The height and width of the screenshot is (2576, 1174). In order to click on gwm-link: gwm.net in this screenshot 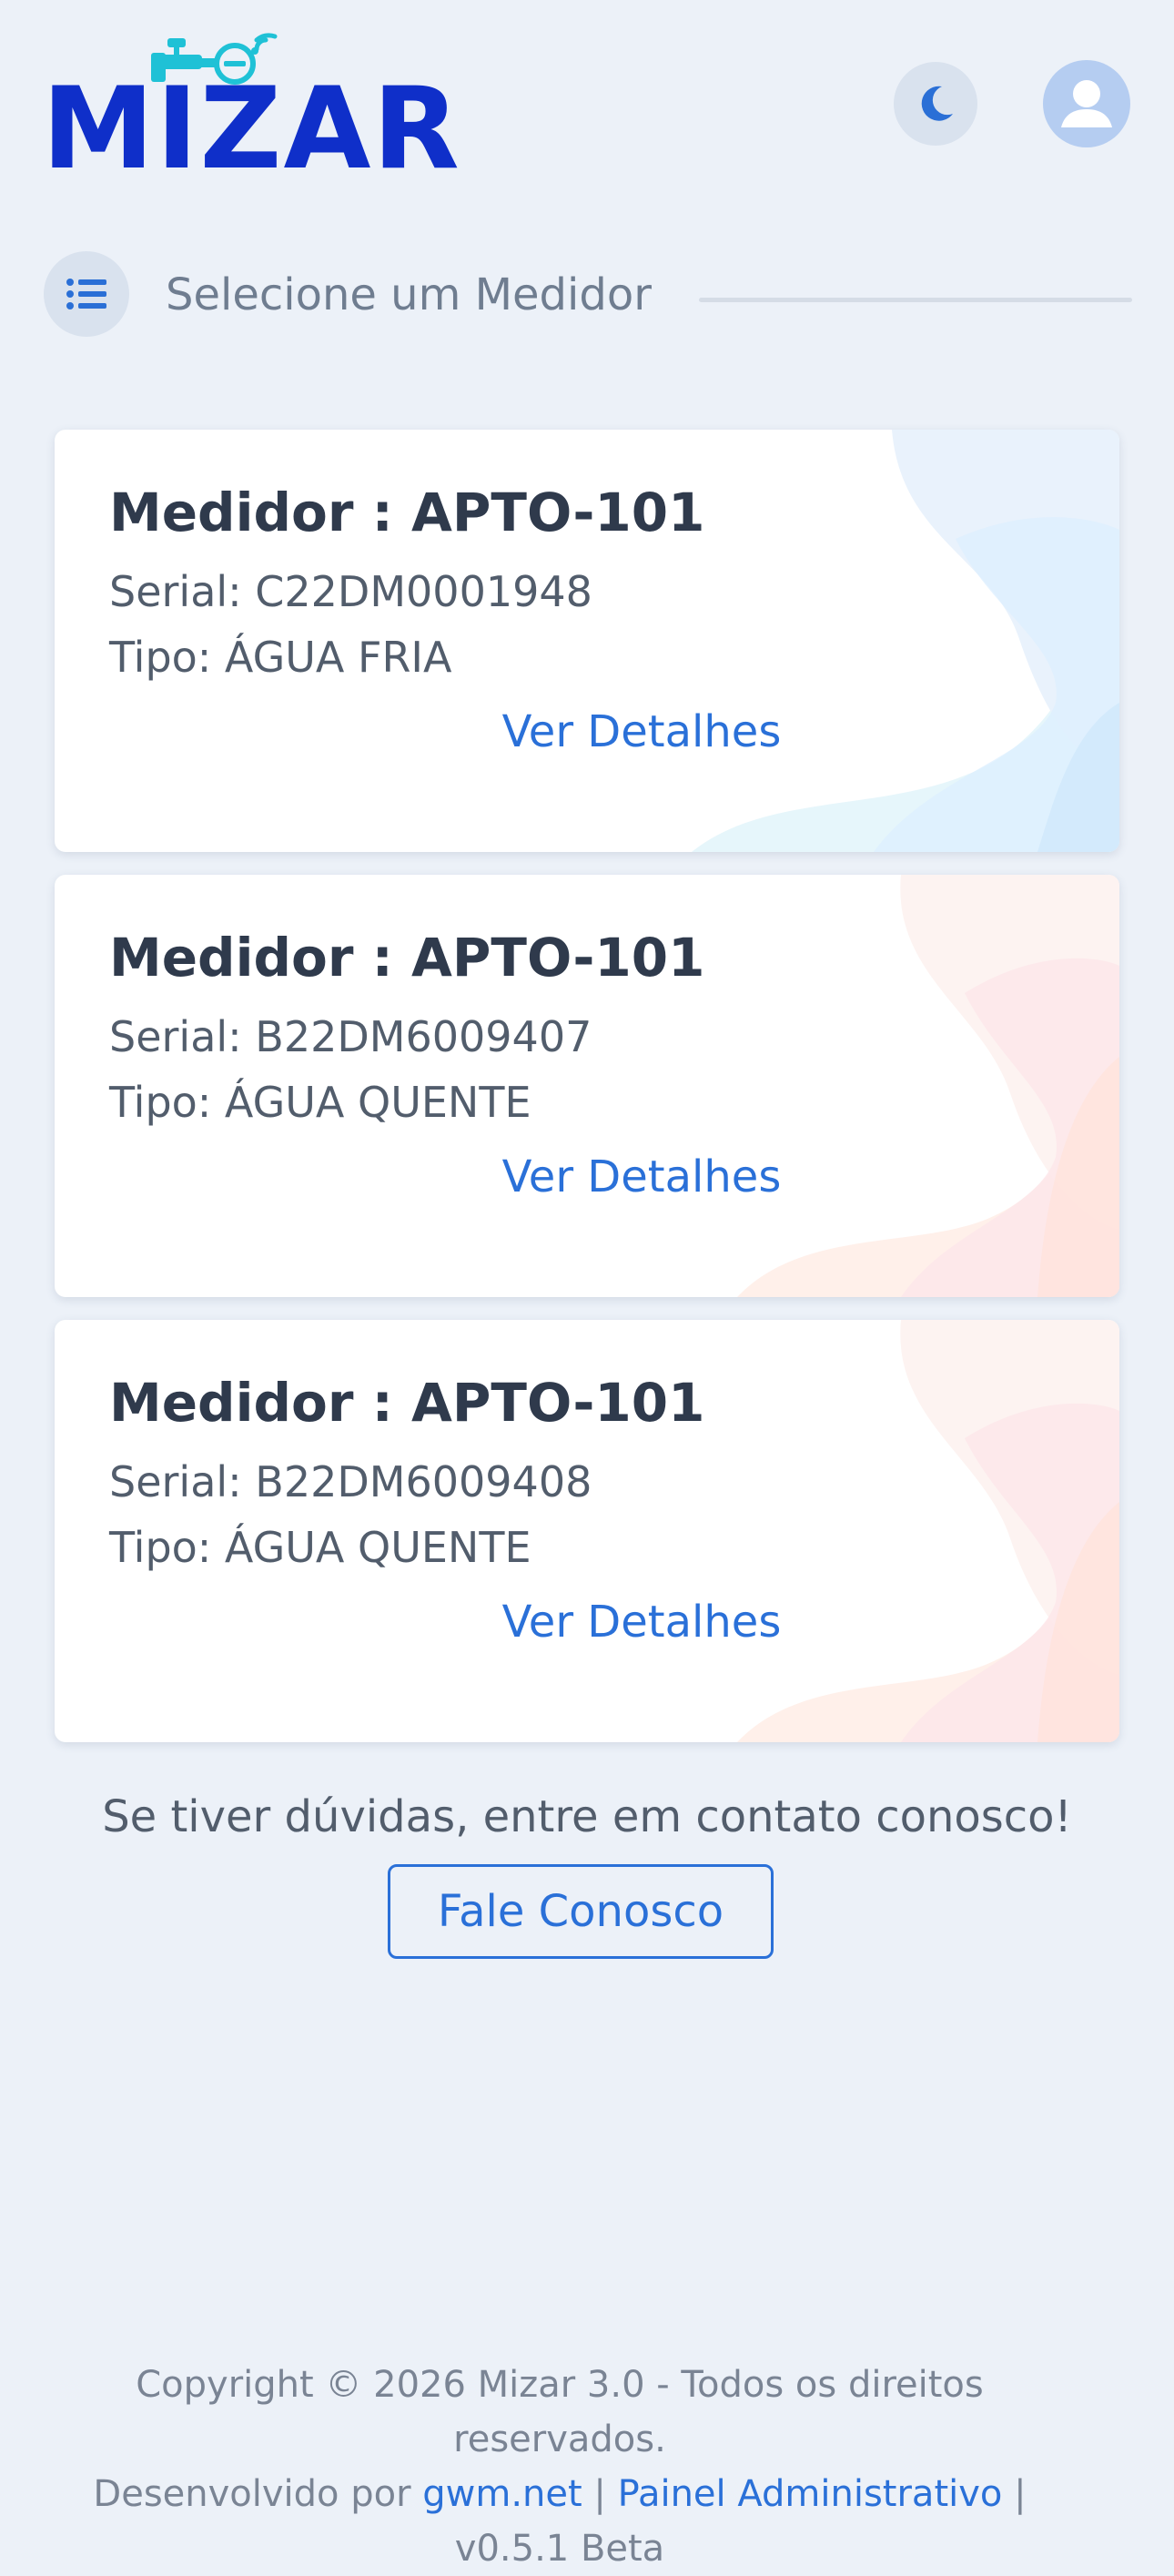, I will do `click(502, 2494)`.